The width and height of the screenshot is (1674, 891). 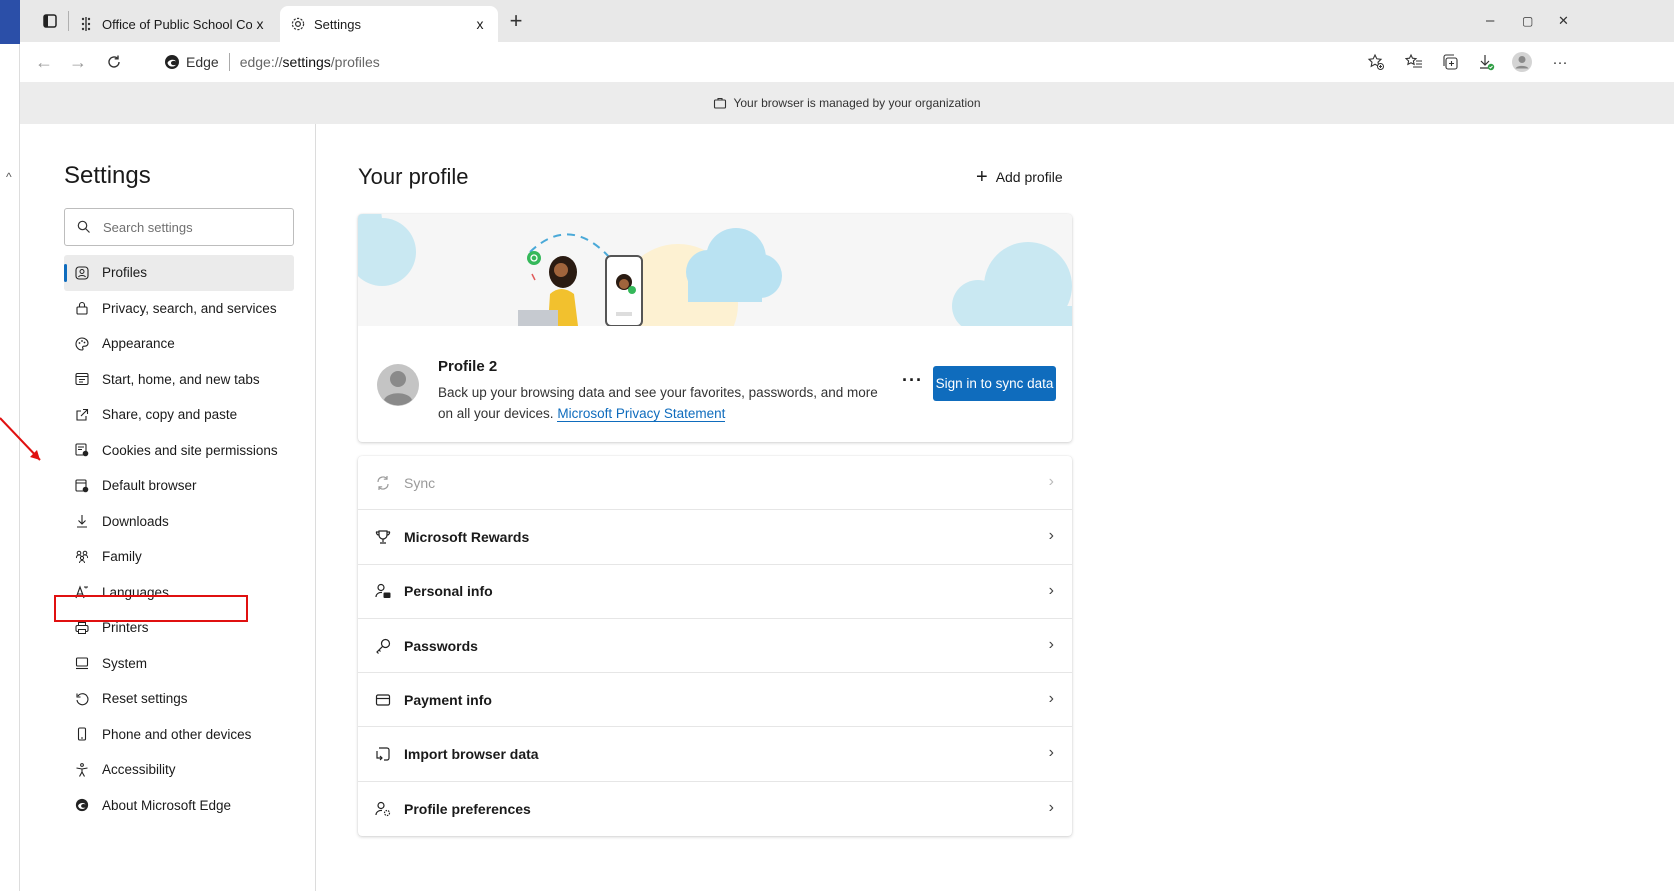 What do you see at coordinates (1490, 20) in the screenshot?
I see `minimize-button: –` at bounding box center [1490, 20].